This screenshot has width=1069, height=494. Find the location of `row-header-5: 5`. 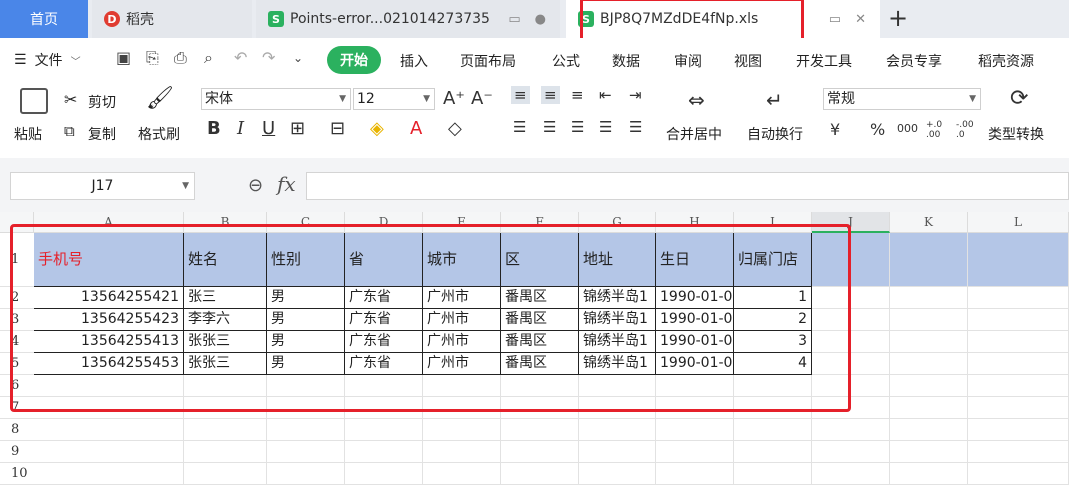

row-header-5: 5 is located at coordinates (17, 364).